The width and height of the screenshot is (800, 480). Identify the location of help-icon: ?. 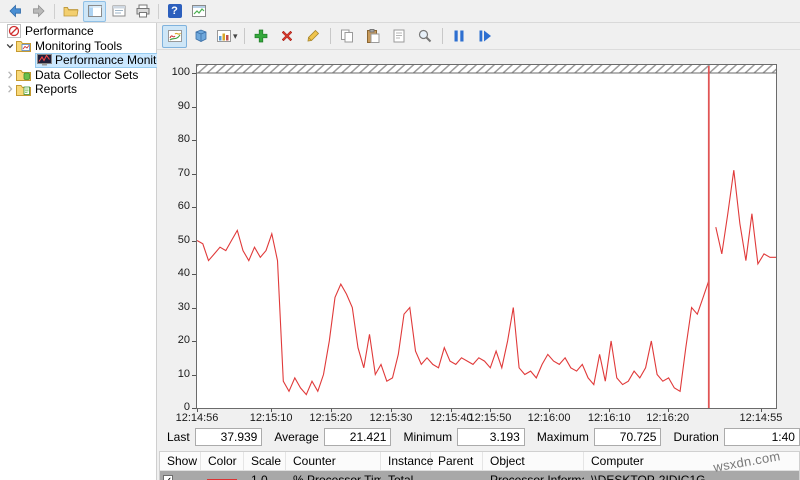
(174, 11).